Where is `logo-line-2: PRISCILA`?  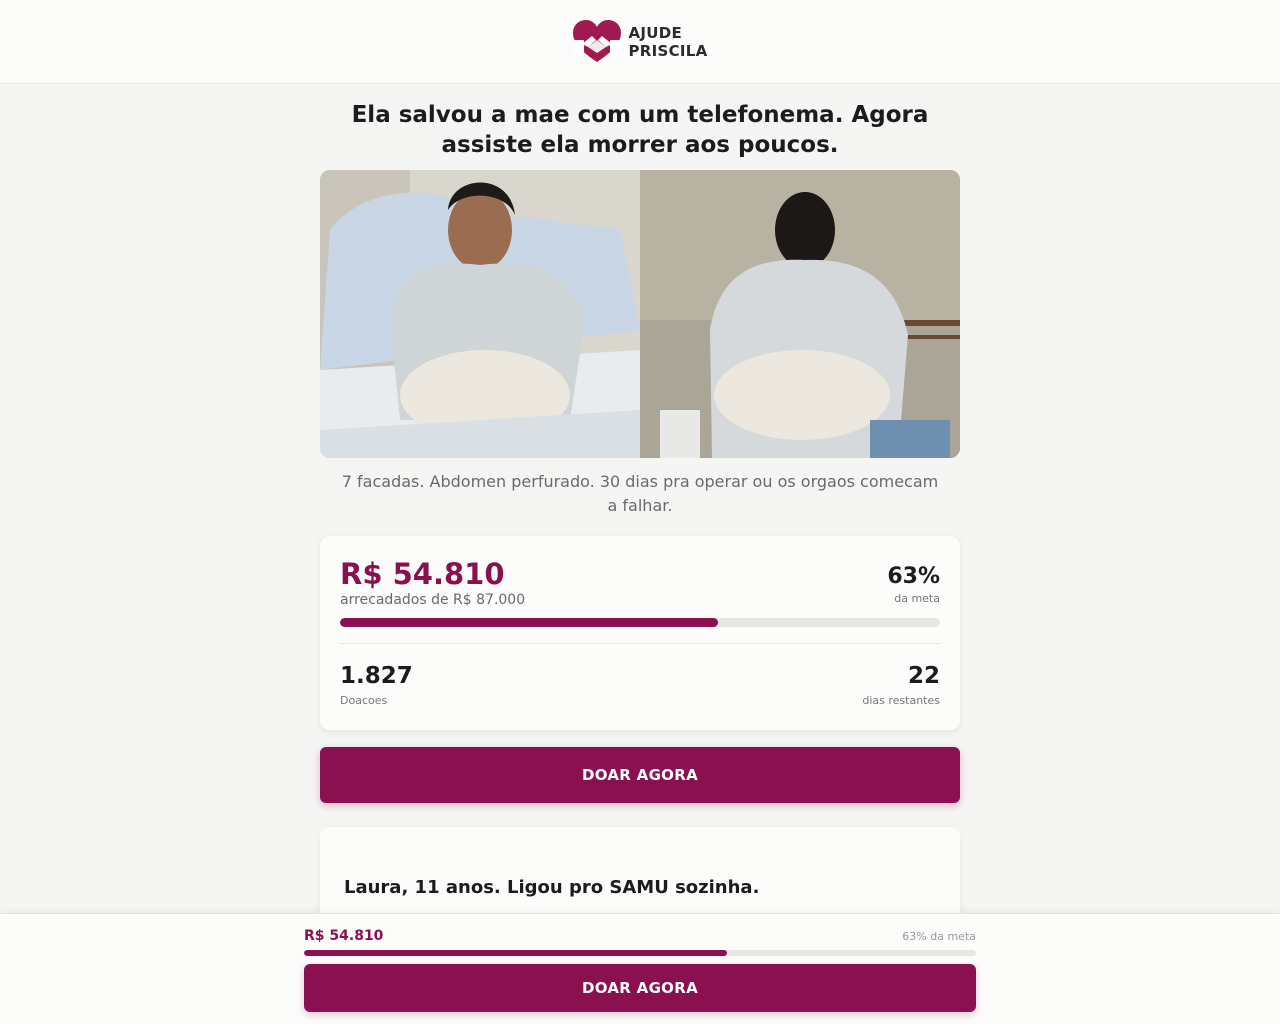
logo-line-2: PRISCILA is located at coordinates (668, 50).